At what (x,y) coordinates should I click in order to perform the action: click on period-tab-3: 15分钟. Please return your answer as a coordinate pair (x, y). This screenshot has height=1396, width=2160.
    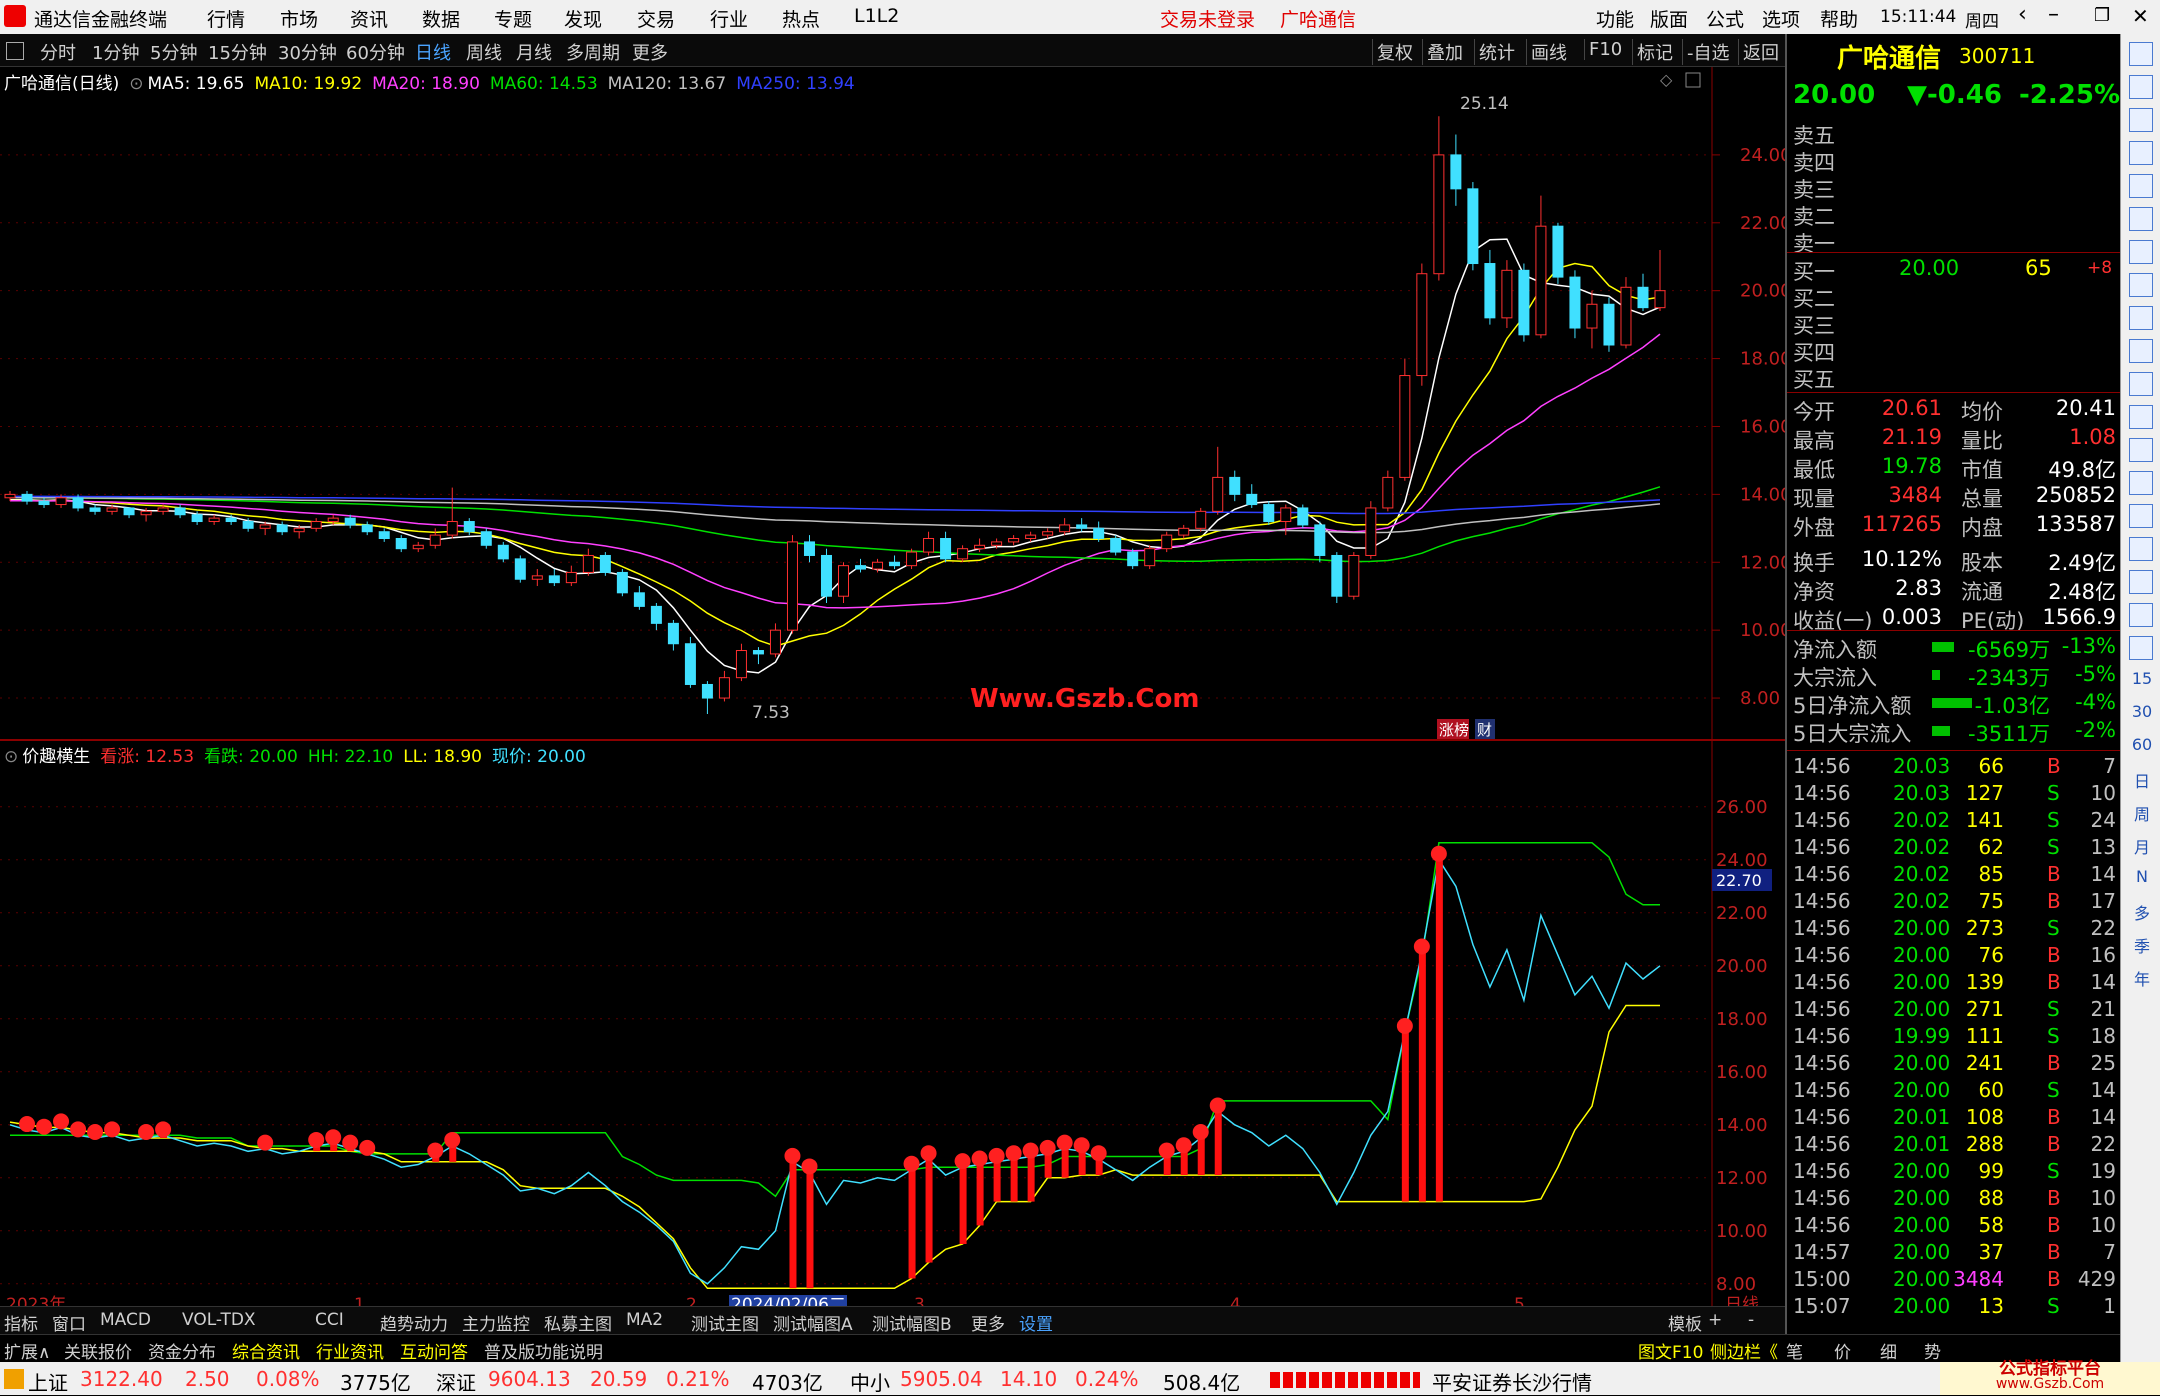
    Looking at the image, I should click on (237, 52).